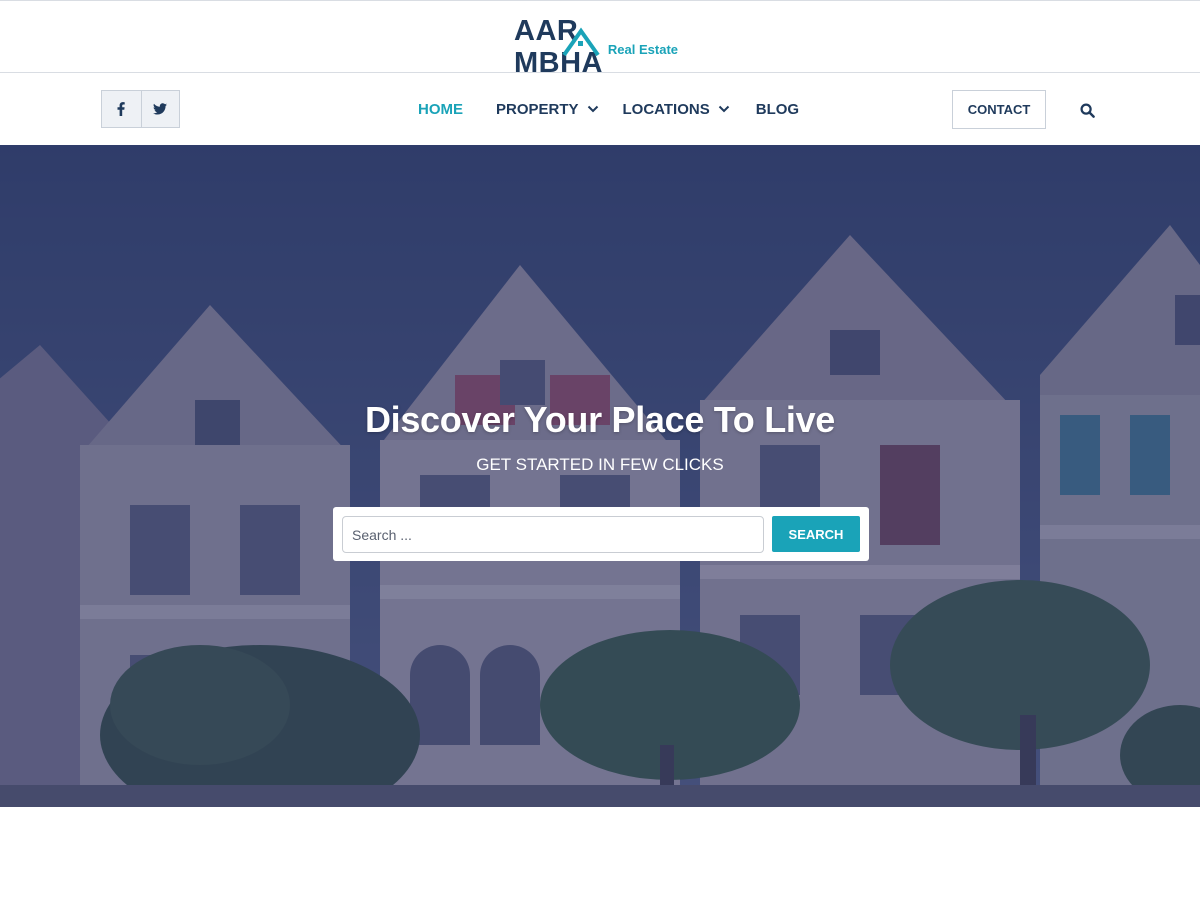  What do you see at coordinates (537, 109) in the screenshot?
I see `nav-item-label: PROPERTY` at bounding box center [537, 109].